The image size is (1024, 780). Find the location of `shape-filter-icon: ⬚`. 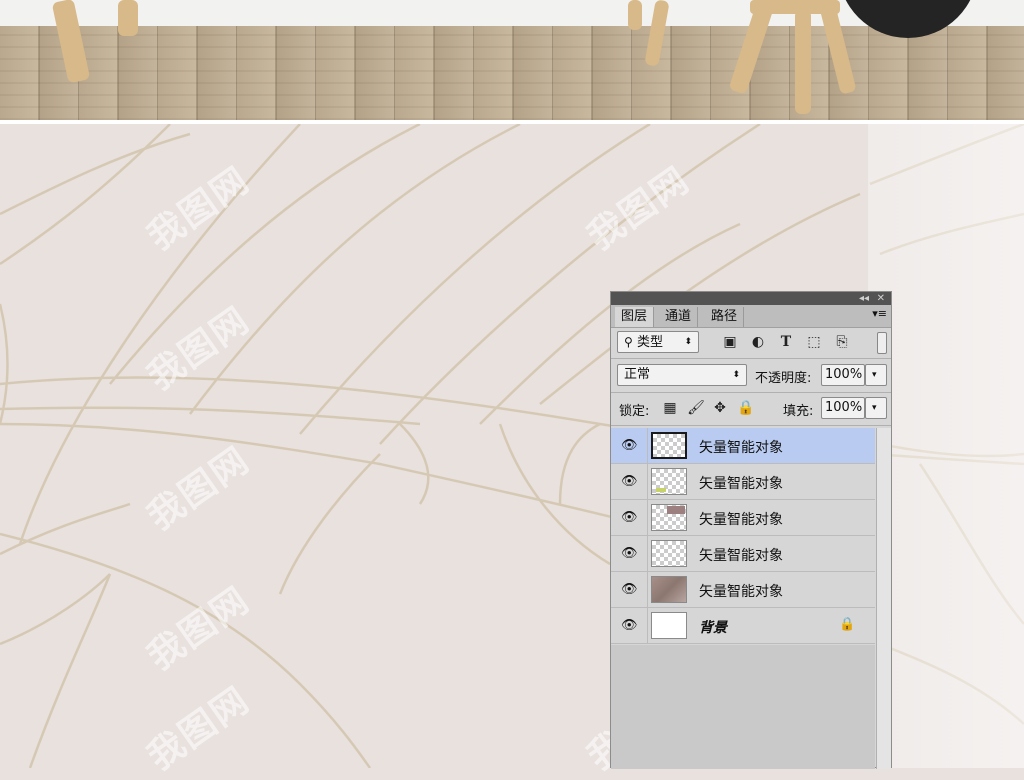

shape-filter-icon: ⬚ is located at coordinates (814, 342).